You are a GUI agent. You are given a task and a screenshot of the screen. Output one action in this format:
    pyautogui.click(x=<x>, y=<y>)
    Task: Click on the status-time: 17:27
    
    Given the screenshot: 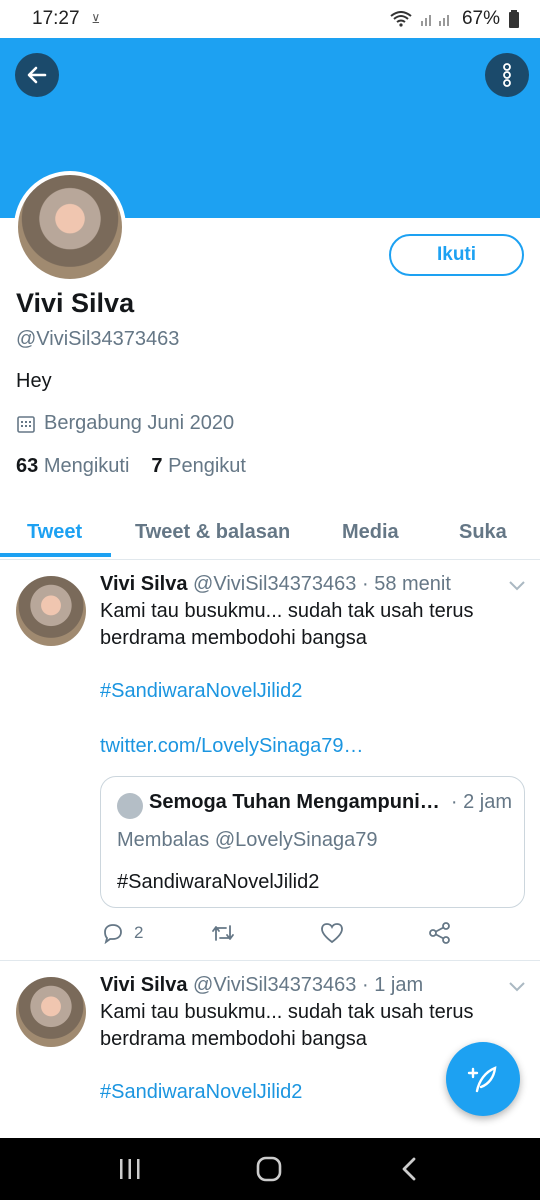 What is the action you would take?
    pyautogui.click(x=56, y=18)
    